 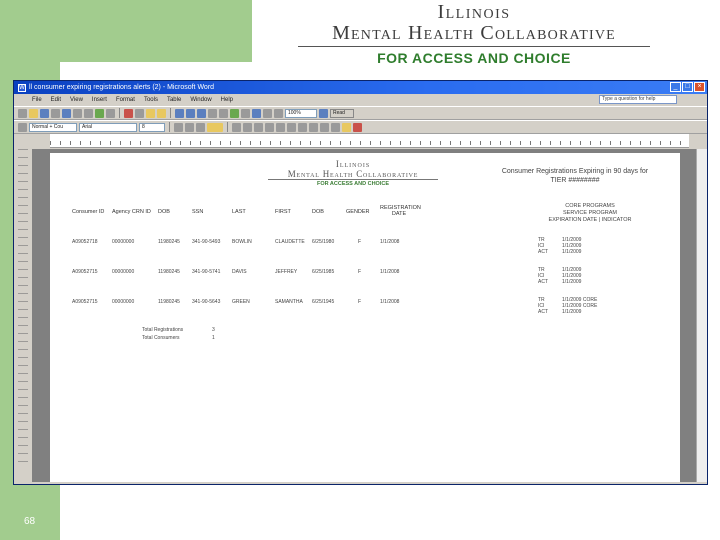 I want to click on menu-item-format: Format, so click(x=125, y=100).